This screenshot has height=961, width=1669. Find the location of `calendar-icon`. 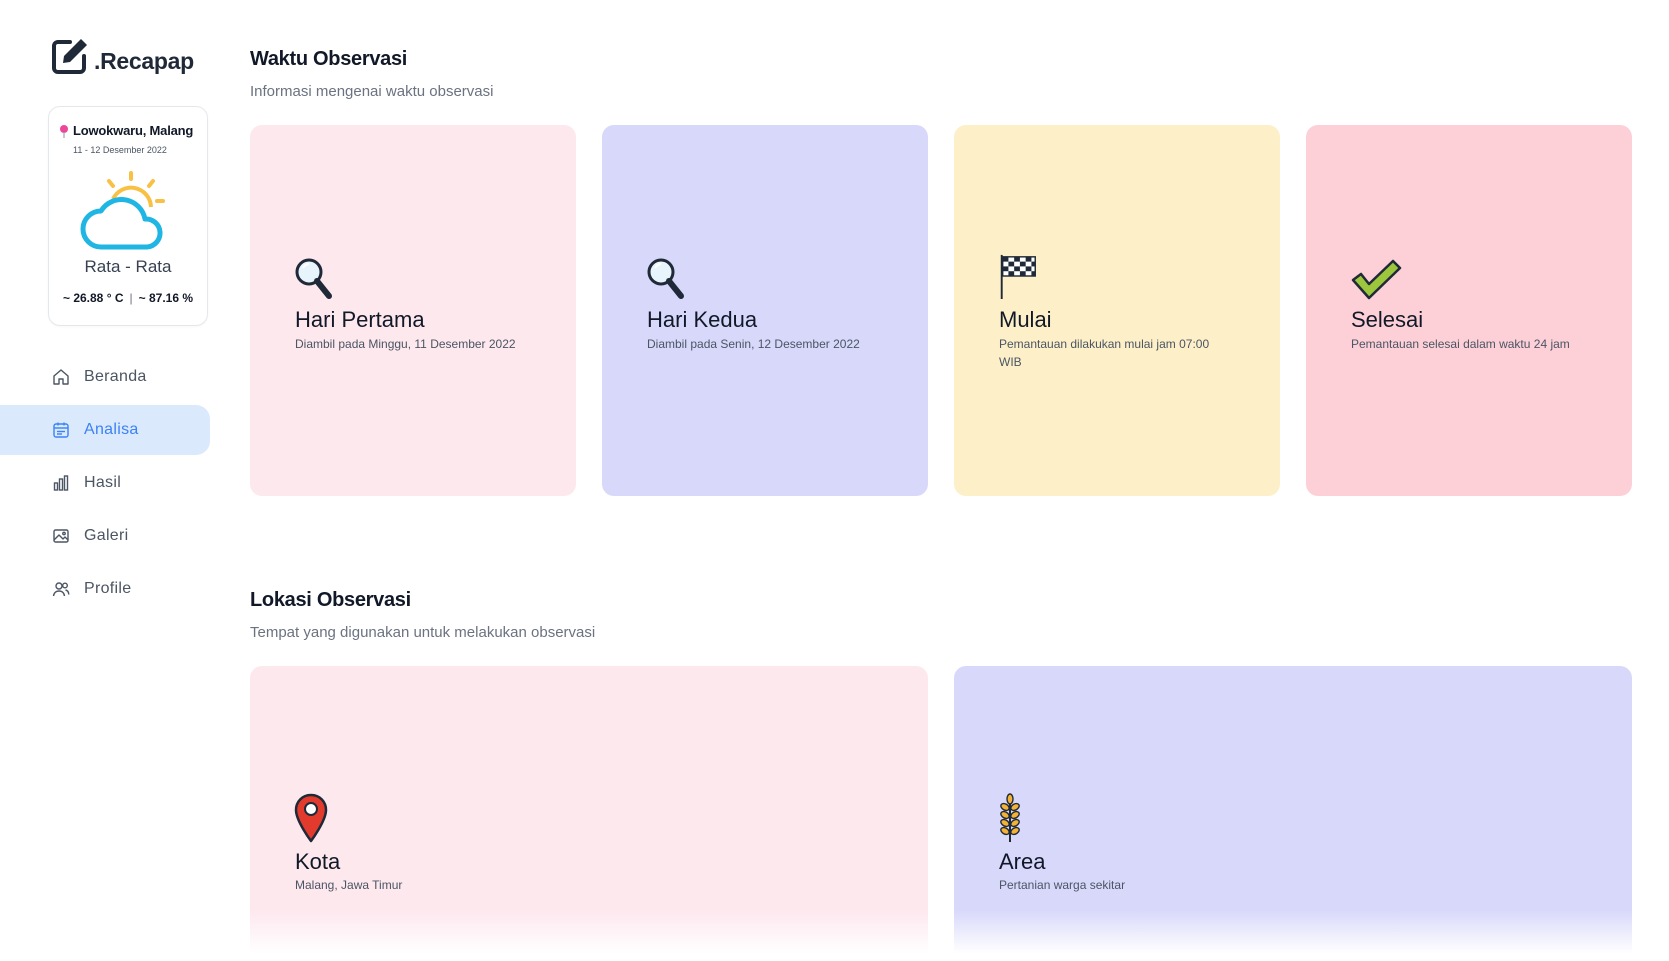

calendar-icon is located at coordinates (61, 430).